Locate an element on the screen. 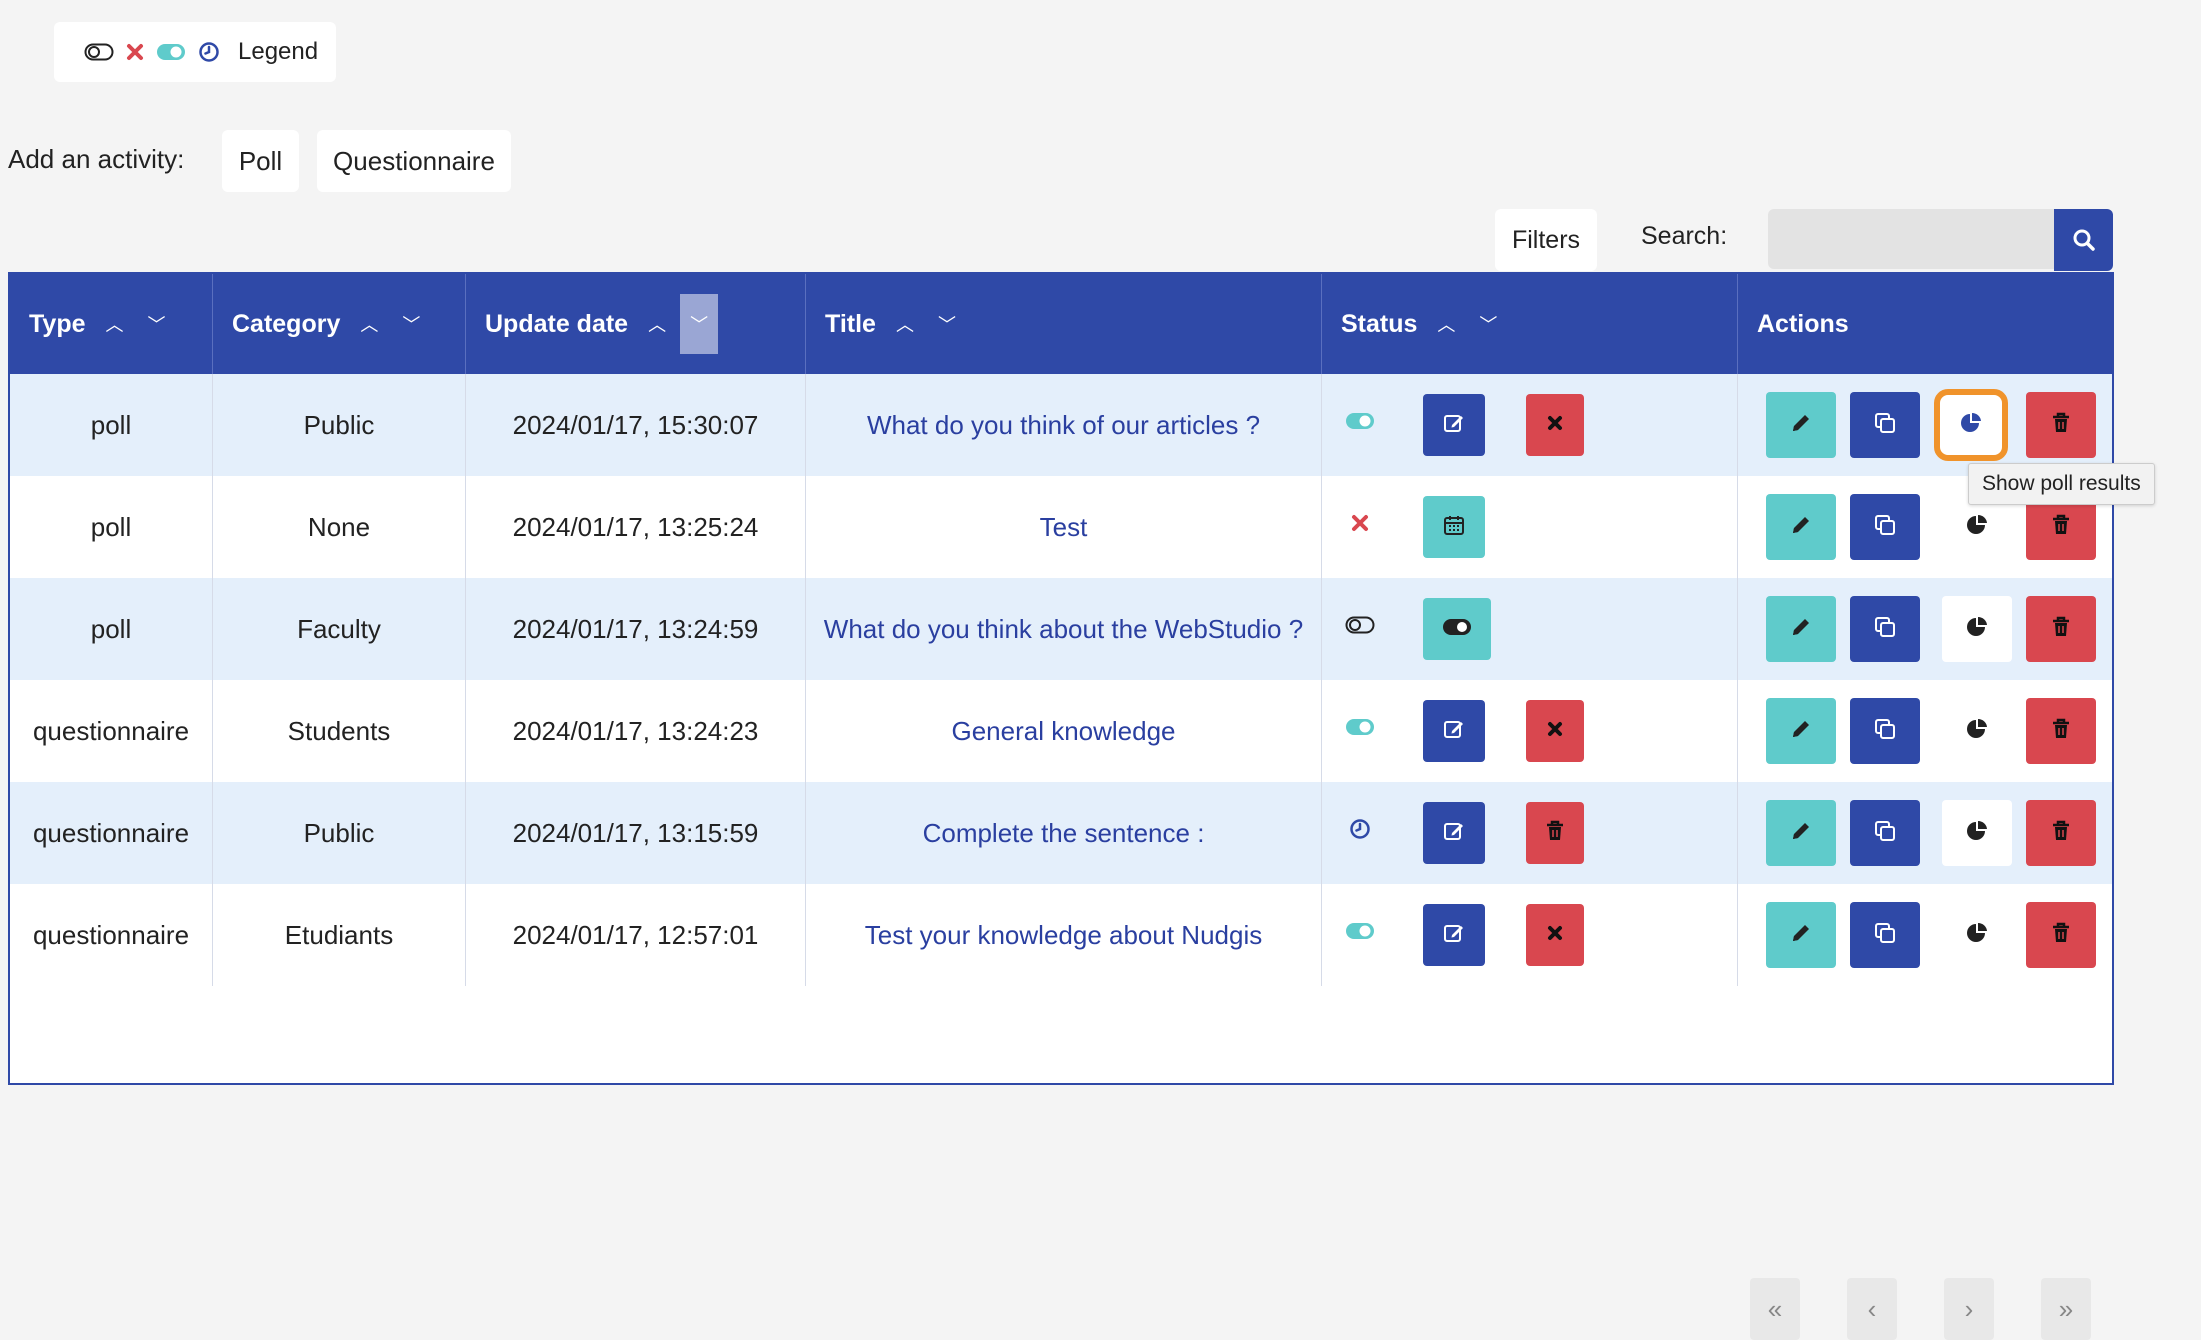 This screenshot has height=1340, width=2201. filters-button: Filters is located at coordinates (1546, 240).